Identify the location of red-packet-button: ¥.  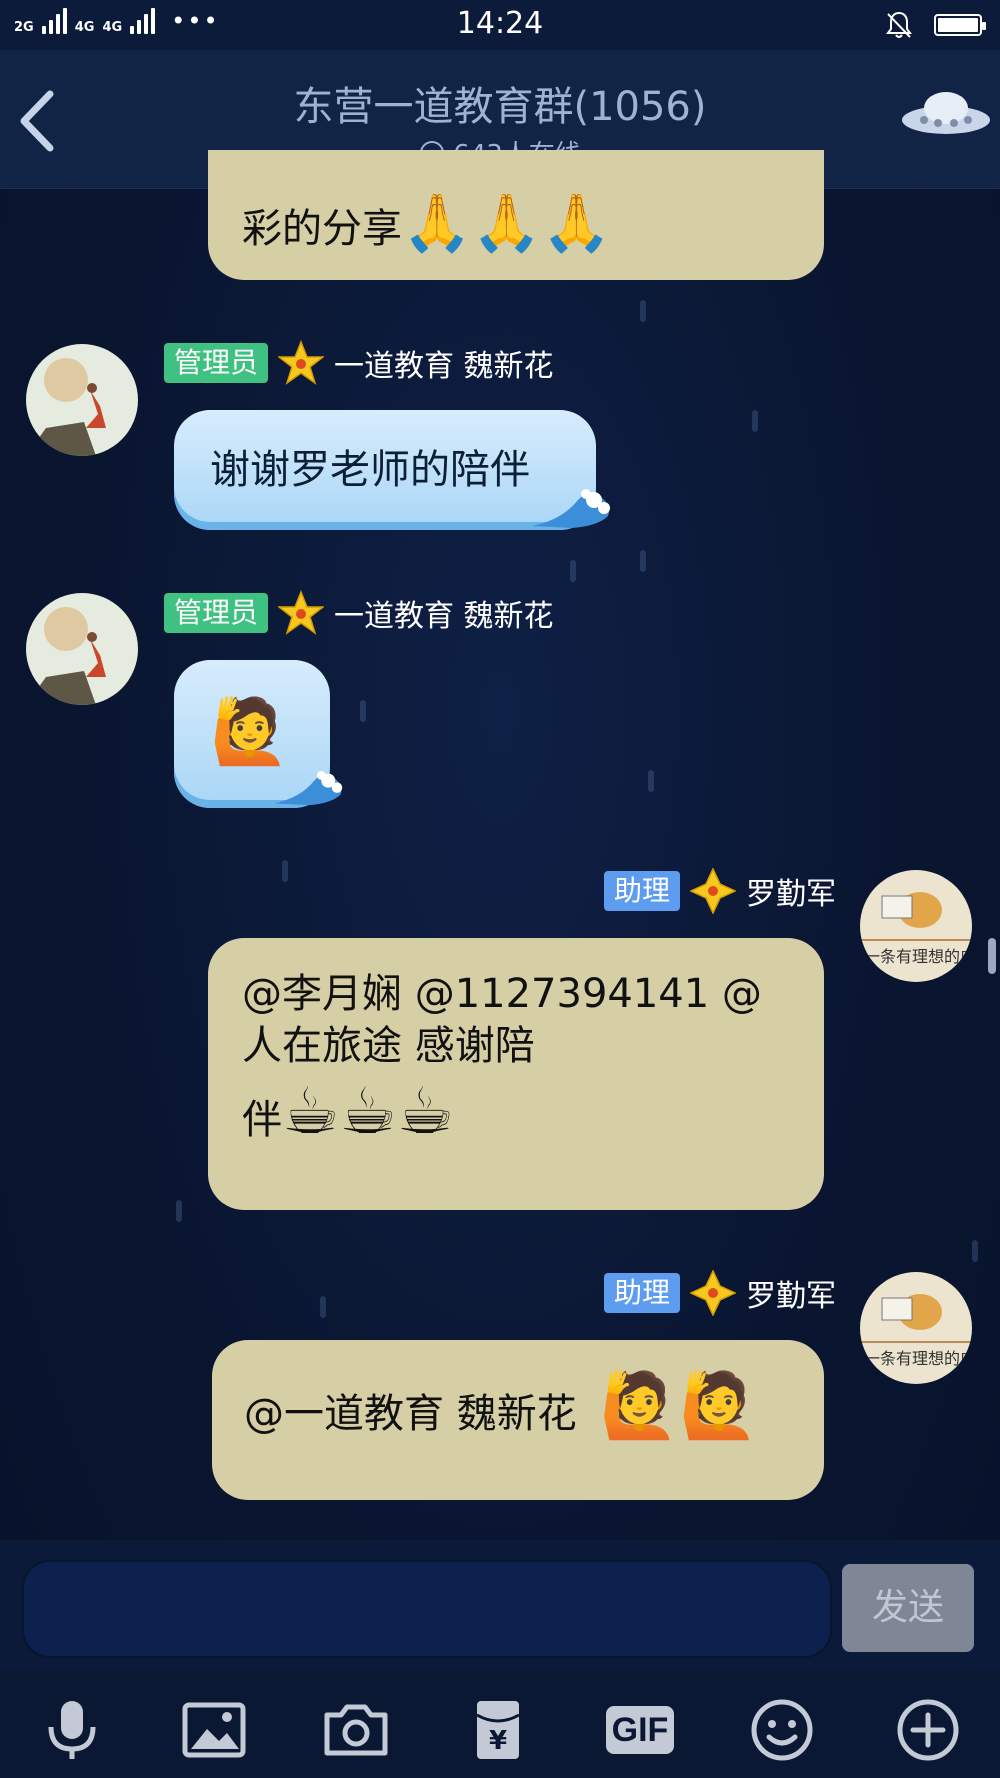
(498, 1730).